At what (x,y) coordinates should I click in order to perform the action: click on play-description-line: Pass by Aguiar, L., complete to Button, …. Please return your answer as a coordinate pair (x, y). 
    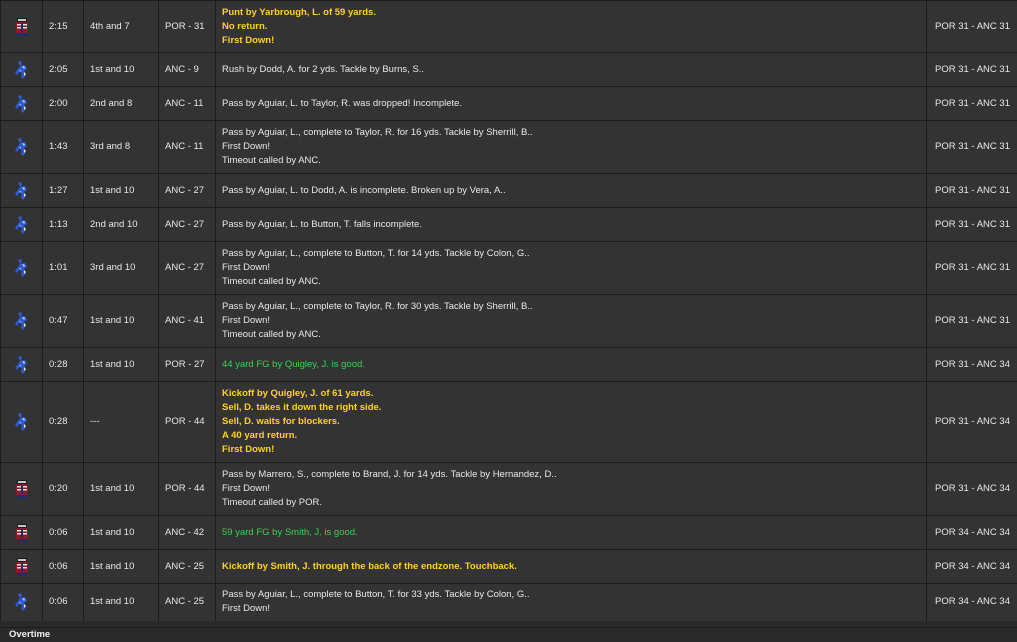
    Looking at the image, I should click on (376, 253).